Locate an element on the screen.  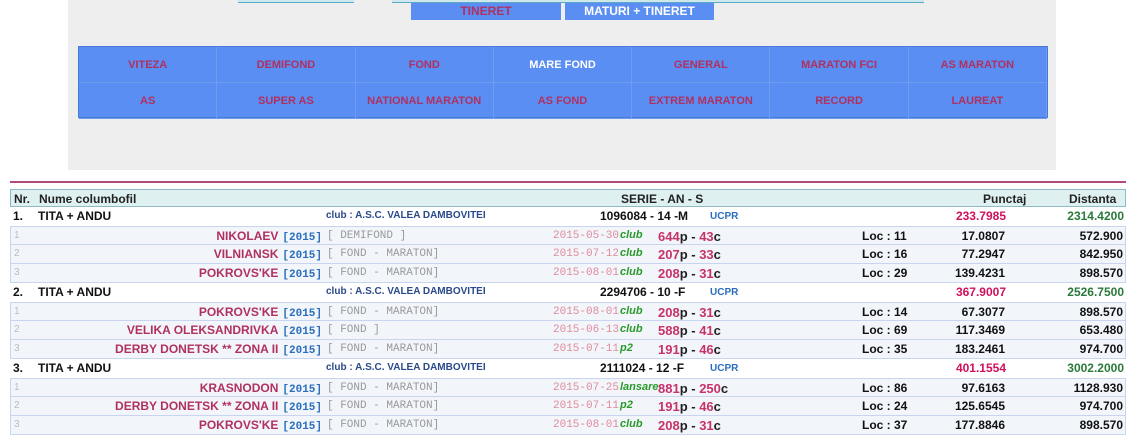
participants: 881p - 250c is located at coordinates (693, 388).